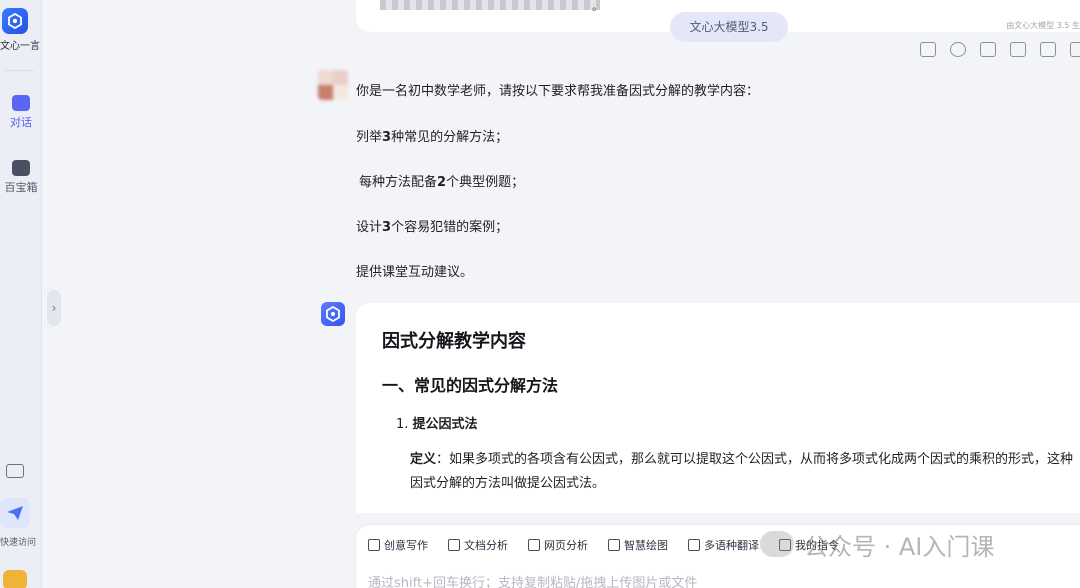 Image resolution: width=1080 pixels, height=588 pixels. What do you see at coordinates (432, 227) in the screenshot?
I see `user-message-line: 设计3个容易犯错的案例；` at bounding box center [432, 227].